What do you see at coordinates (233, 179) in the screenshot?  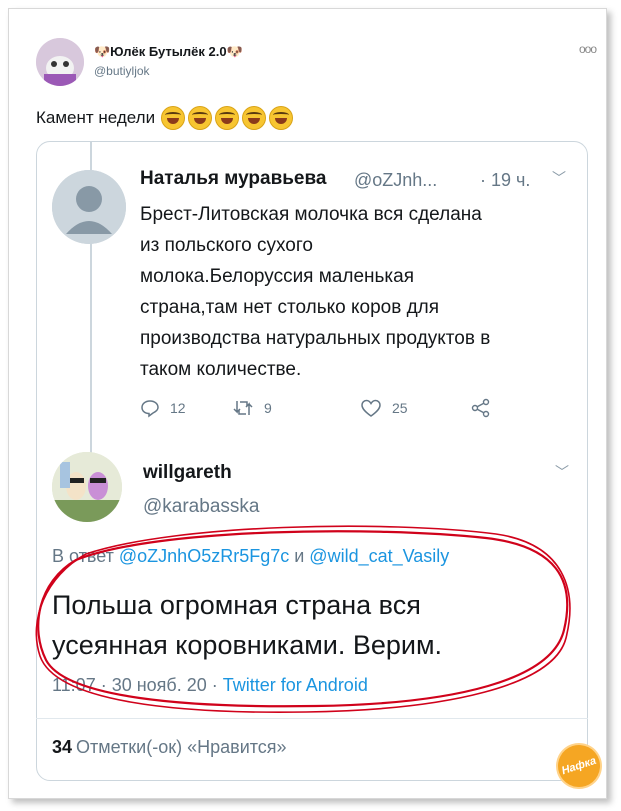 I see `quoted-display-name: Наталья муравьева` at bounding box center [233, 179].